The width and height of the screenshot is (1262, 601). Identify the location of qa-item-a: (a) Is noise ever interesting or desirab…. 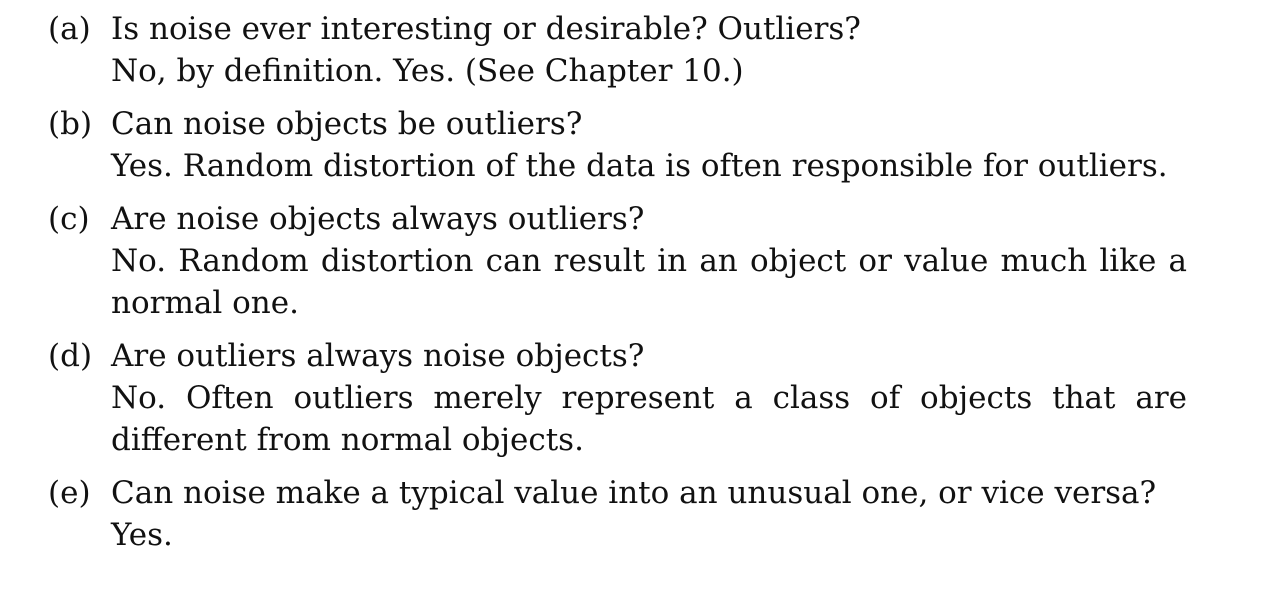
(631, 50).